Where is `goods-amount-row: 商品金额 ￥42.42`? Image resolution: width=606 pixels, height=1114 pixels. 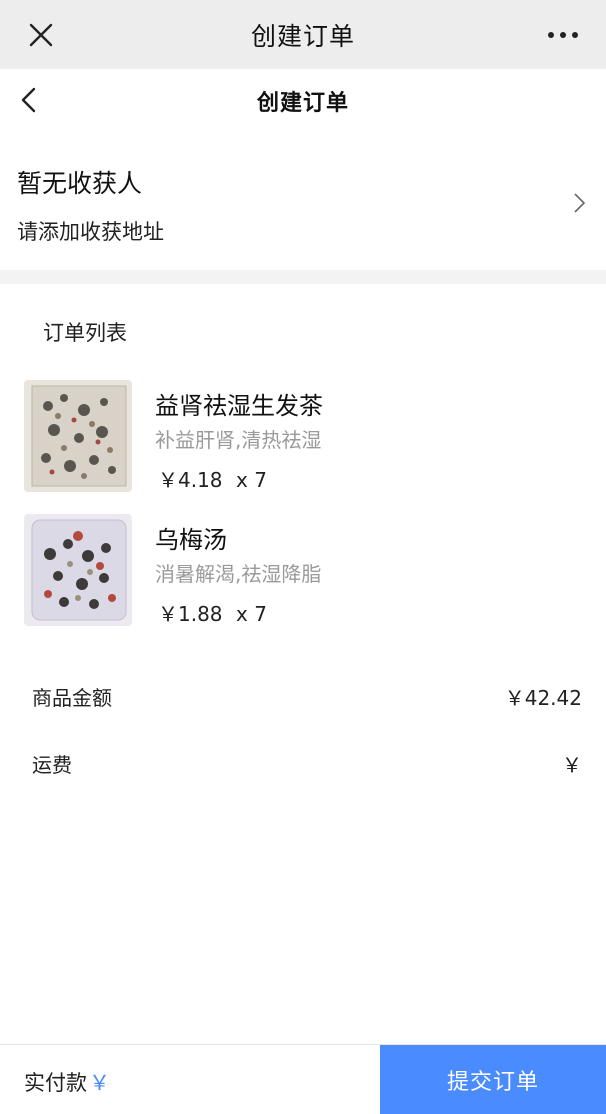 goods-amount-row: 商品金额 ￥42.42 is located at coordinates (303, 694).